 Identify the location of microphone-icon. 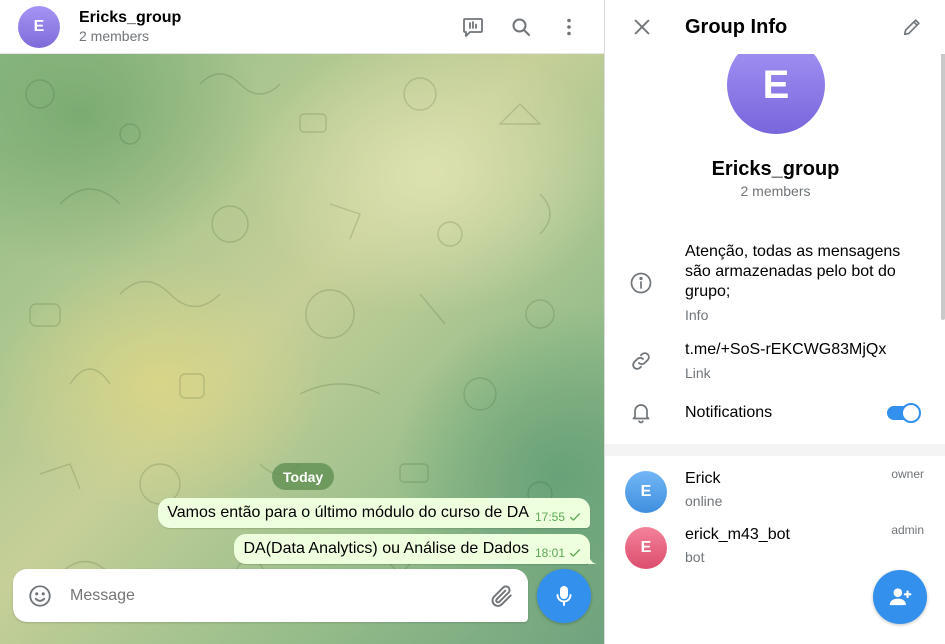
(564, 596).